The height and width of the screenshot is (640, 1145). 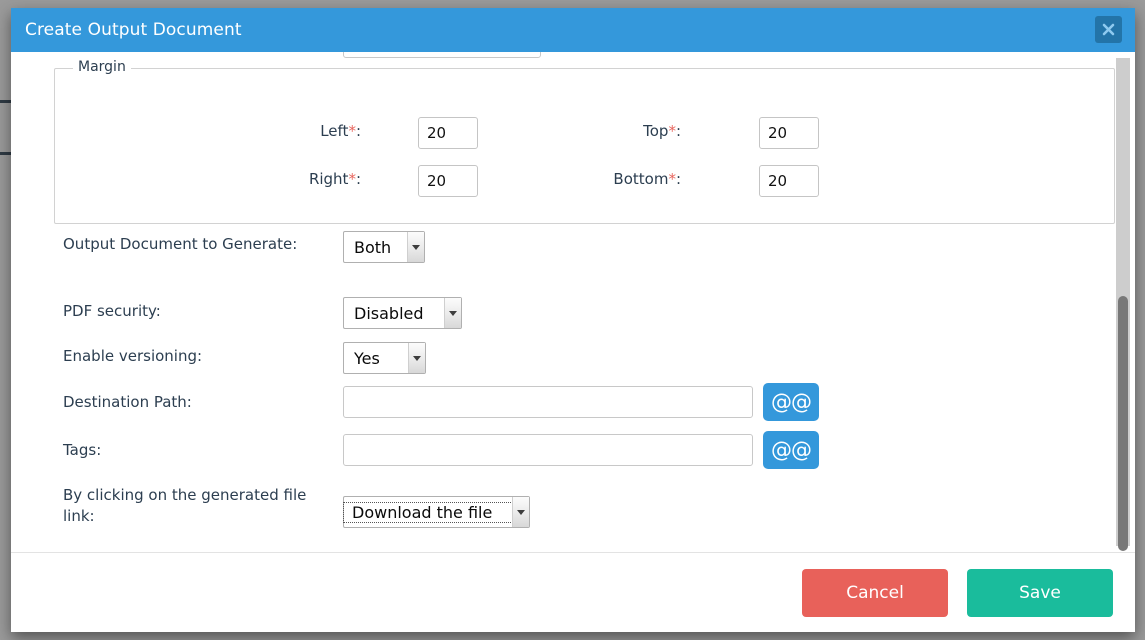 I want to click on margin-legend: Margin, so click(x=102, y=67).